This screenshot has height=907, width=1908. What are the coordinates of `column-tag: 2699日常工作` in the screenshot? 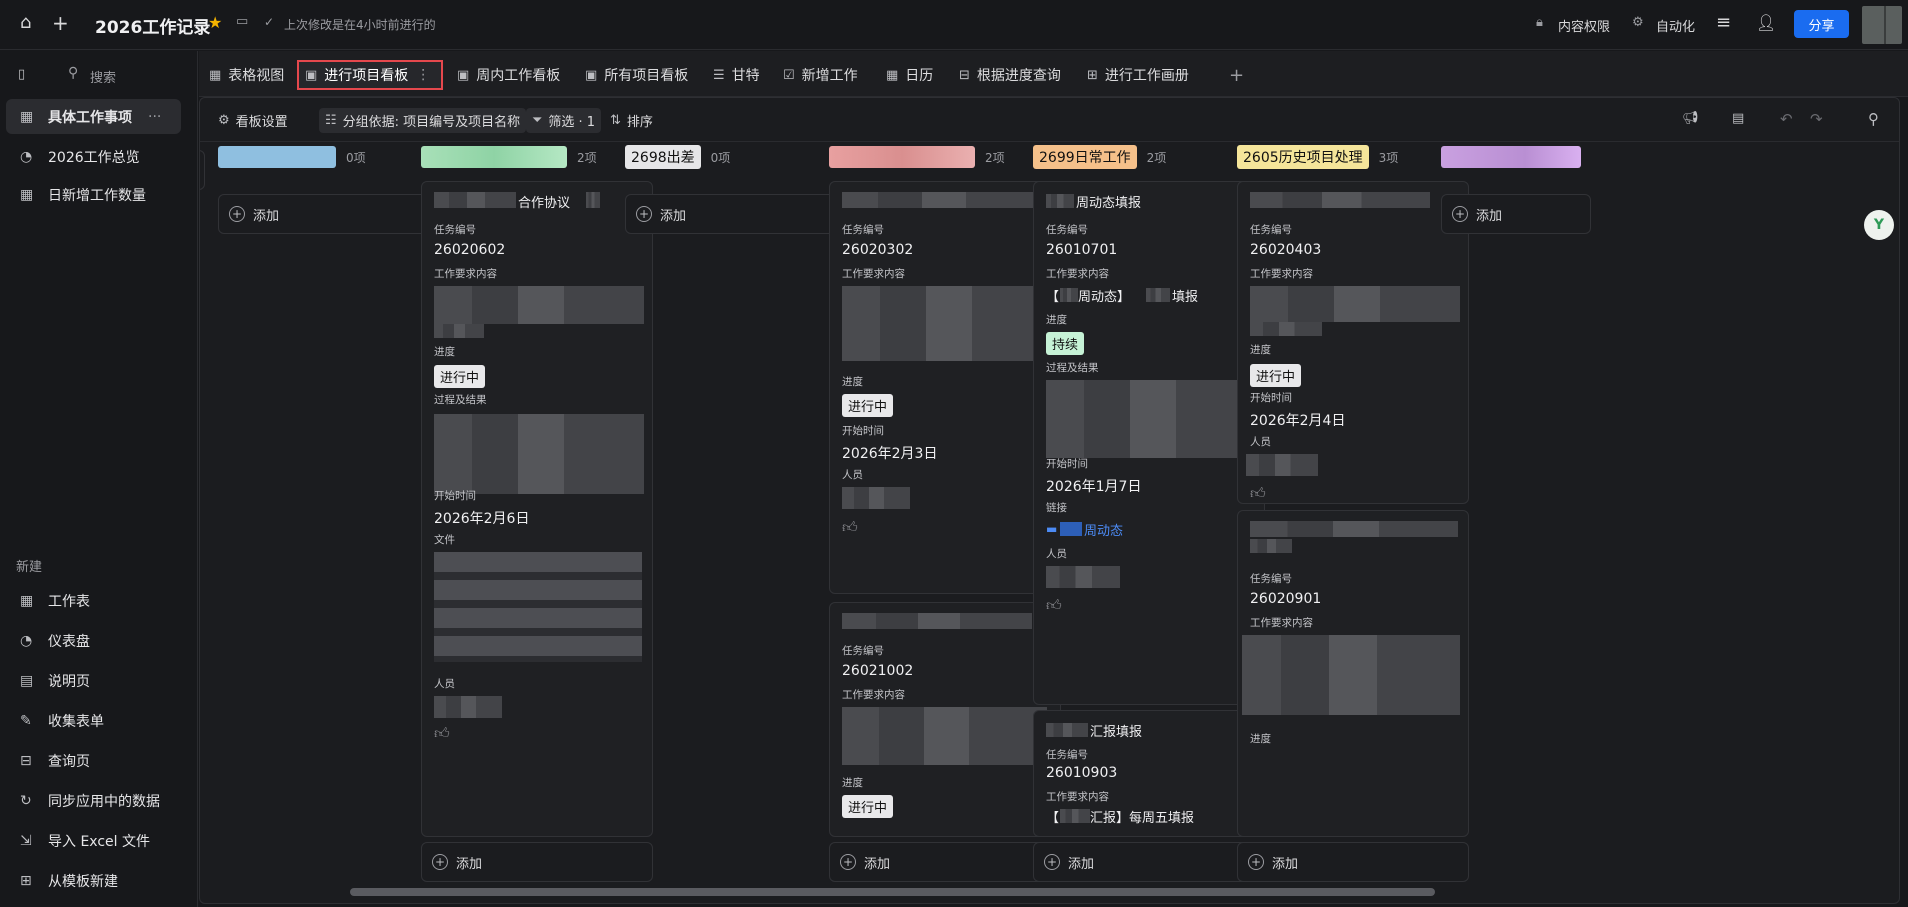 It's located at (1085, 157).